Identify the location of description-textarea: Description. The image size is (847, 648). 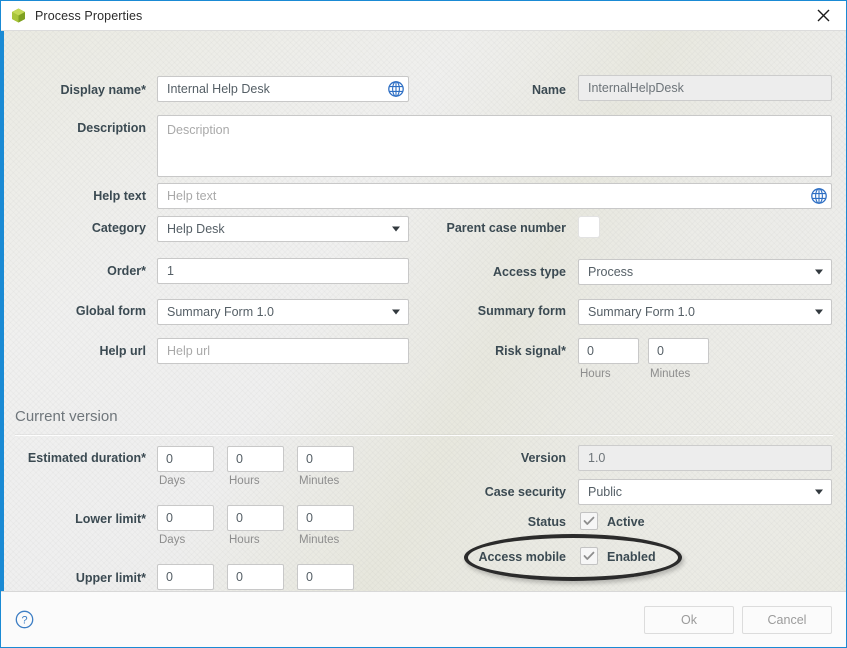
(494, 146).